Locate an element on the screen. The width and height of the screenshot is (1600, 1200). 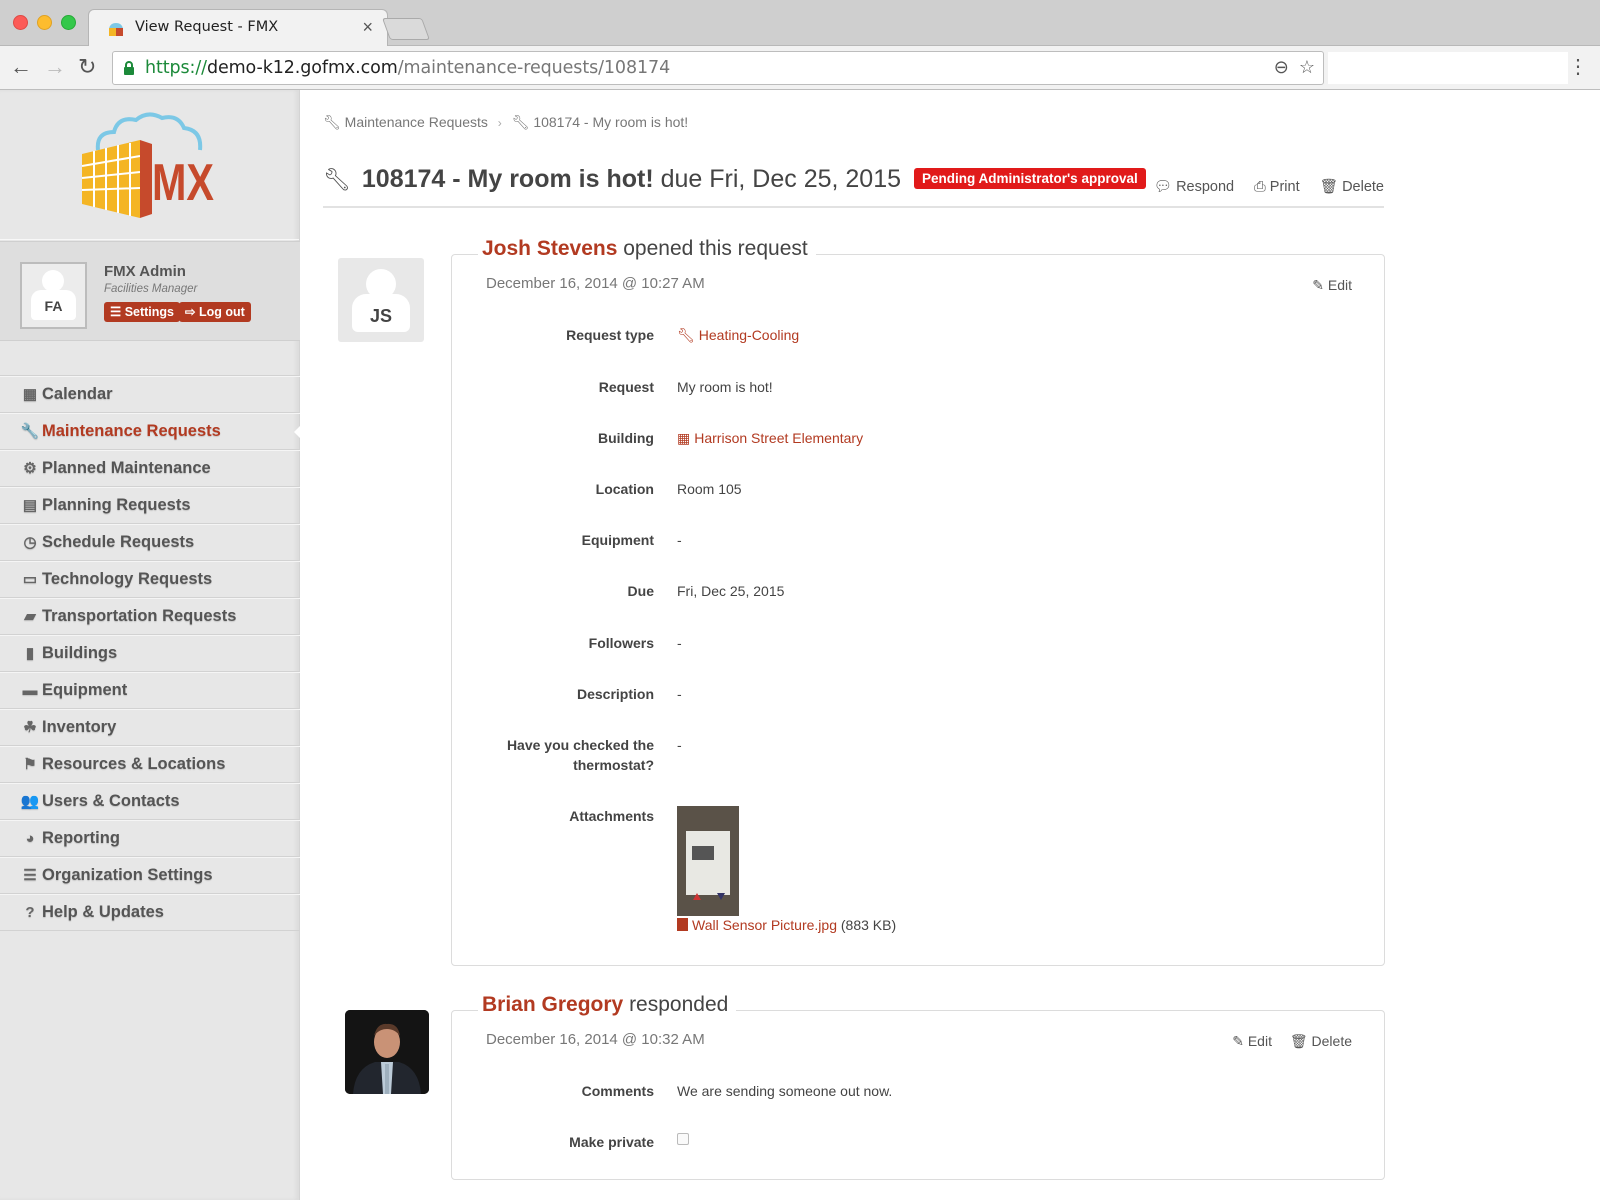
attachment-file: Wall Sensor Picture.jpg (883 KB) is located at coordinates (786, 925).